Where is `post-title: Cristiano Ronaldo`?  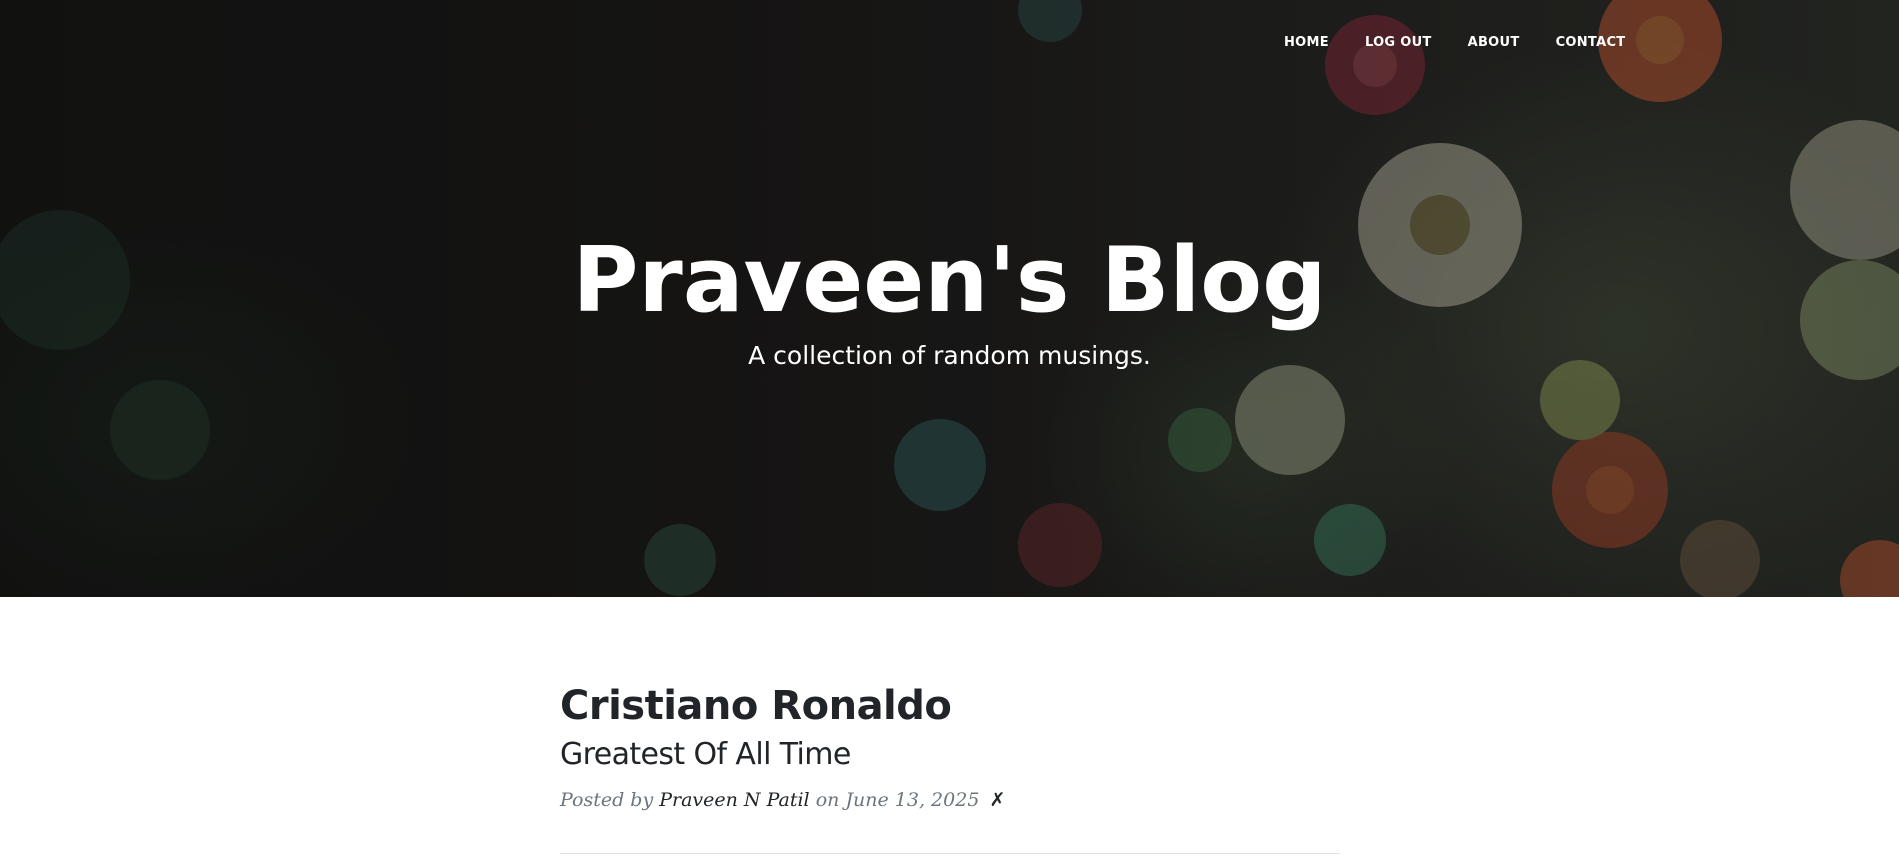
post-title: Cristiano Ronaldo is located at coordinates (950, 706).